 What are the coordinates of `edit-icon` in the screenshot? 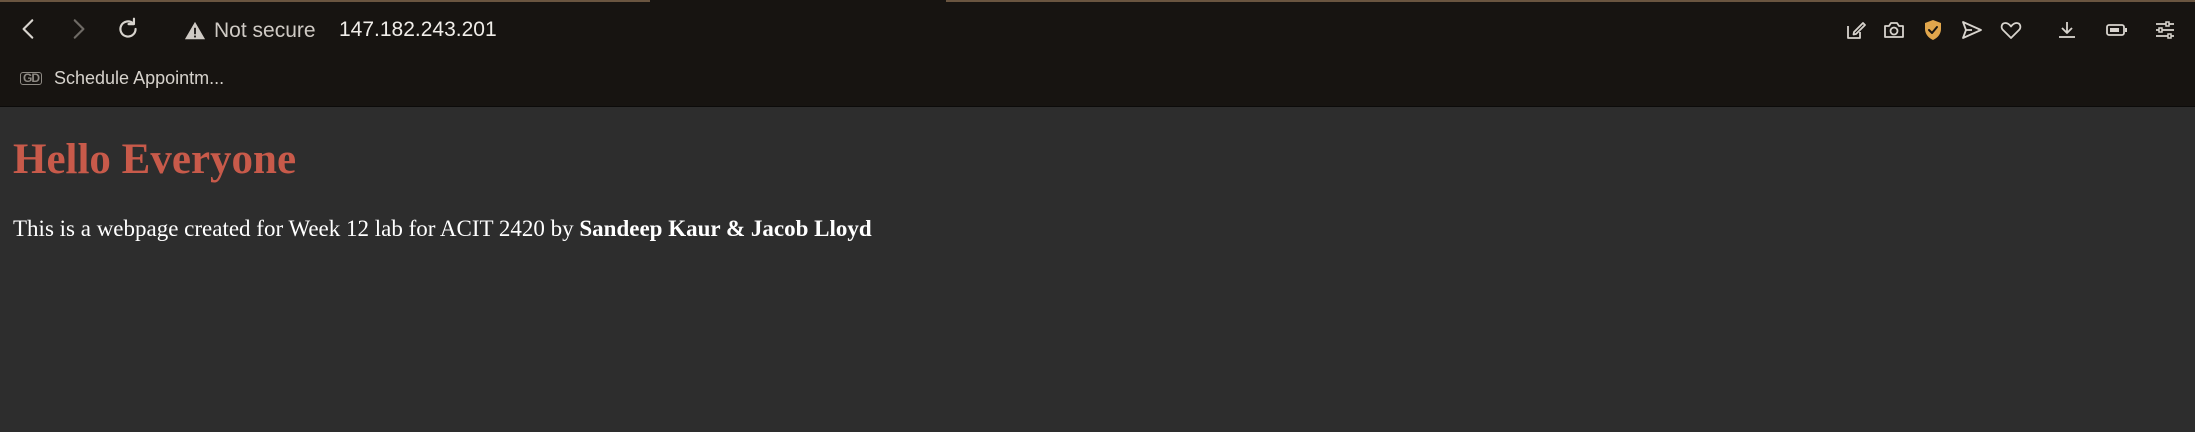 It's located at (1856, 30).